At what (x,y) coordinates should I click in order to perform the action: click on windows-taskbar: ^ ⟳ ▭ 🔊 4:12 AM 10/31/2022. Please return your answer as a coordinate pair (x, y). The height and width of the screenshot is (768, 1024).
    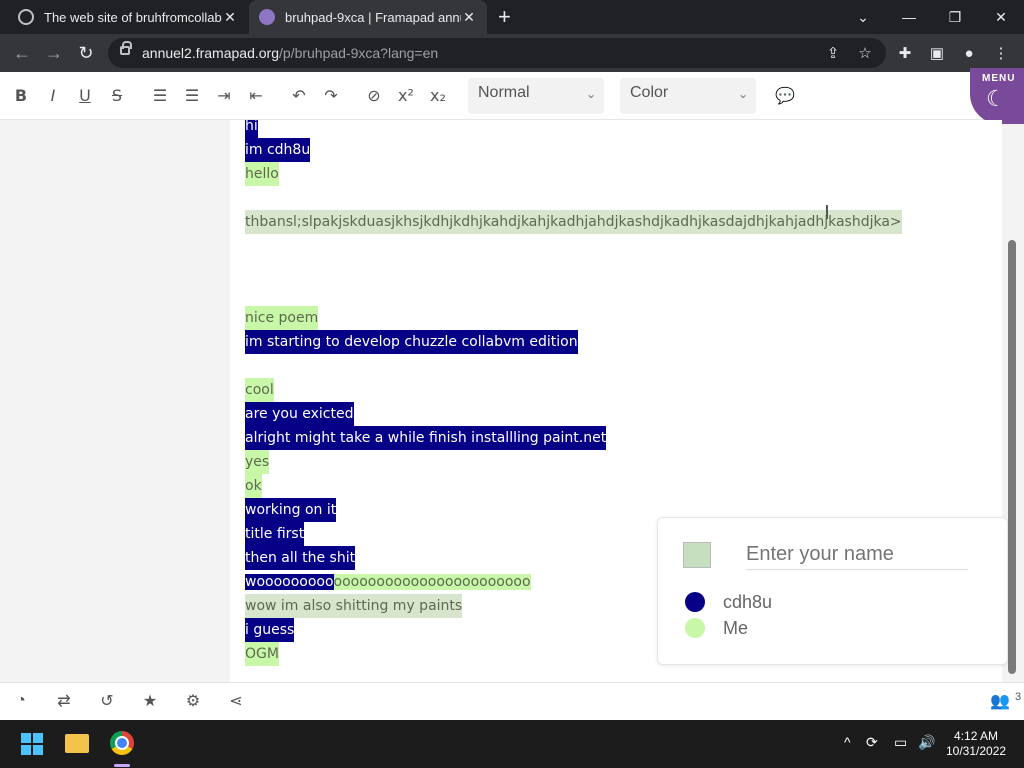
    Looking at the image, I should click on (512, 744).